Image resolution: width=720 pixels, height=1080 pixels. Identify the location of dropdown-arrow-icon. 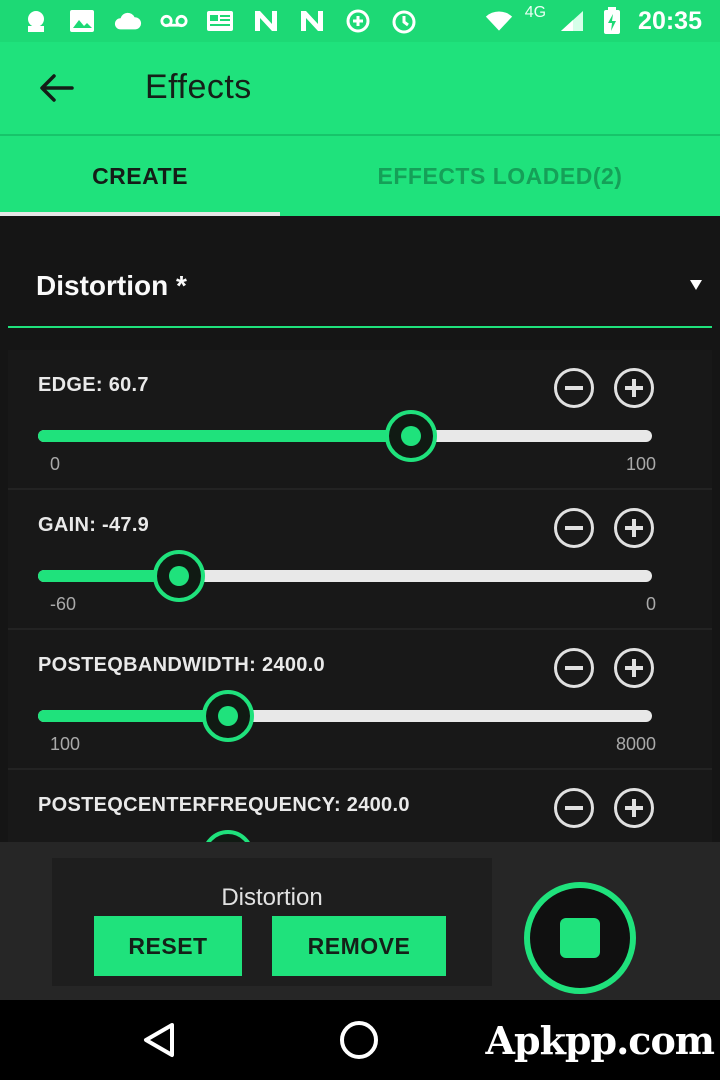
(696, 285).